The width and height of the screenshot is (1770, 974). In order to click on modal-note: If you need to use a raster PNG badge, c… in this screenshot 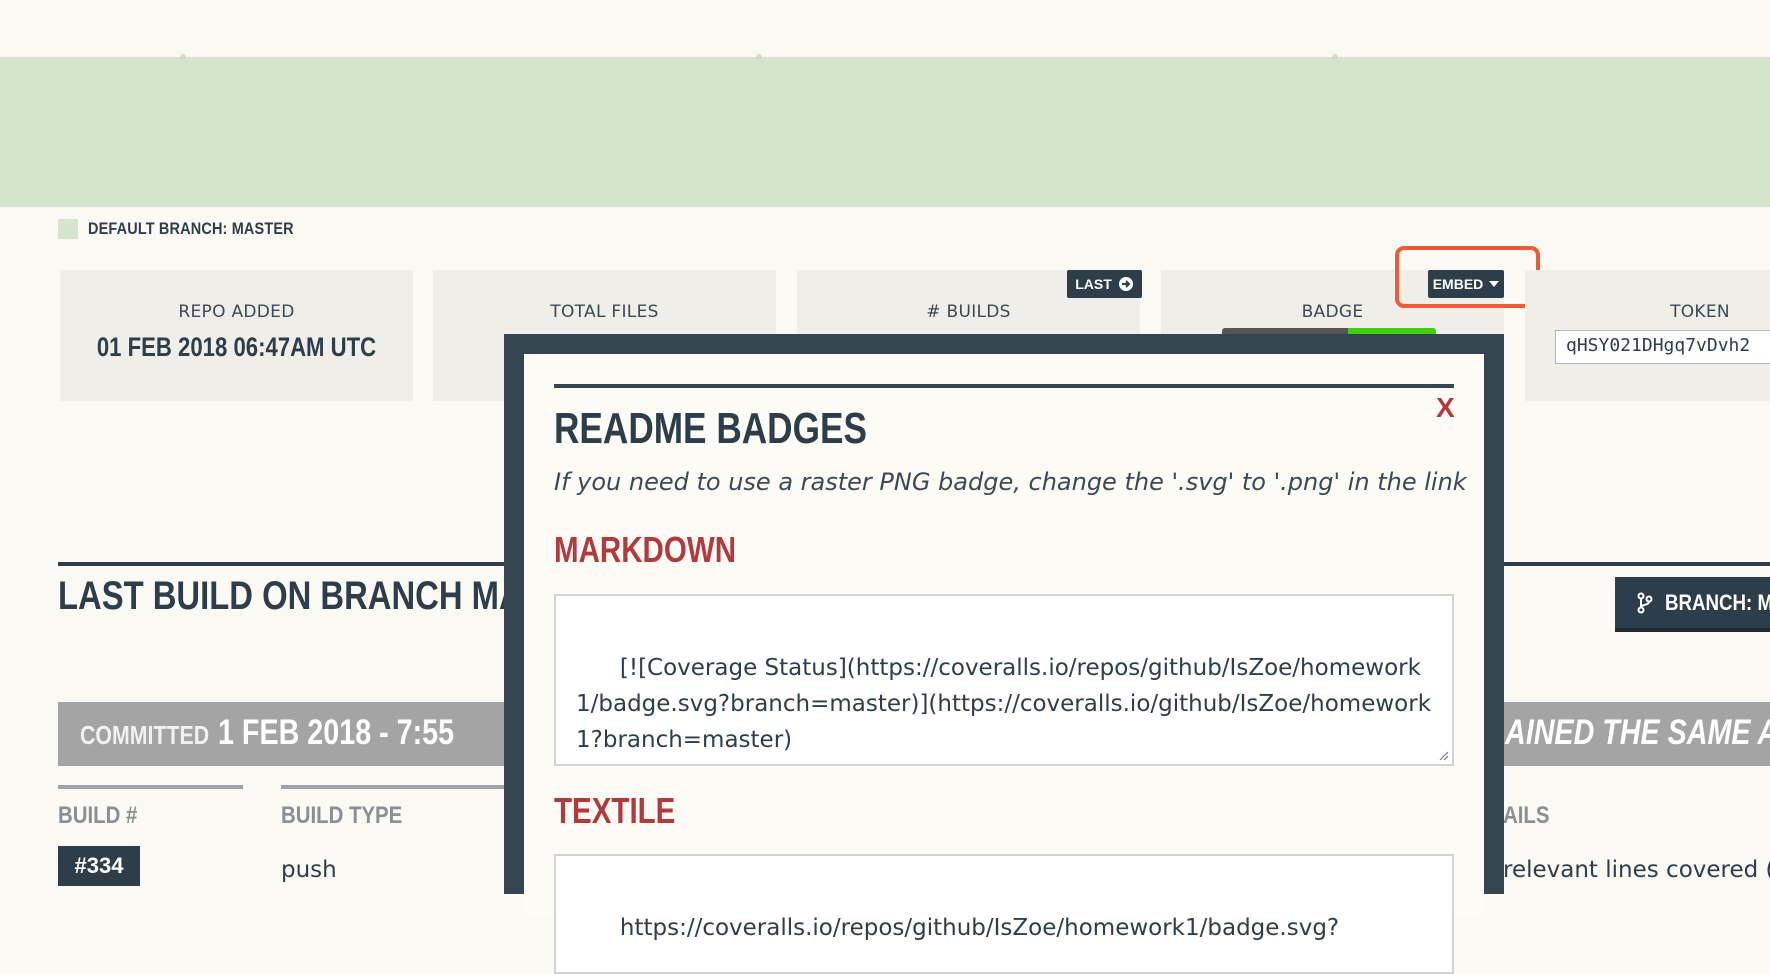, I will do `click(1010, 482)`.